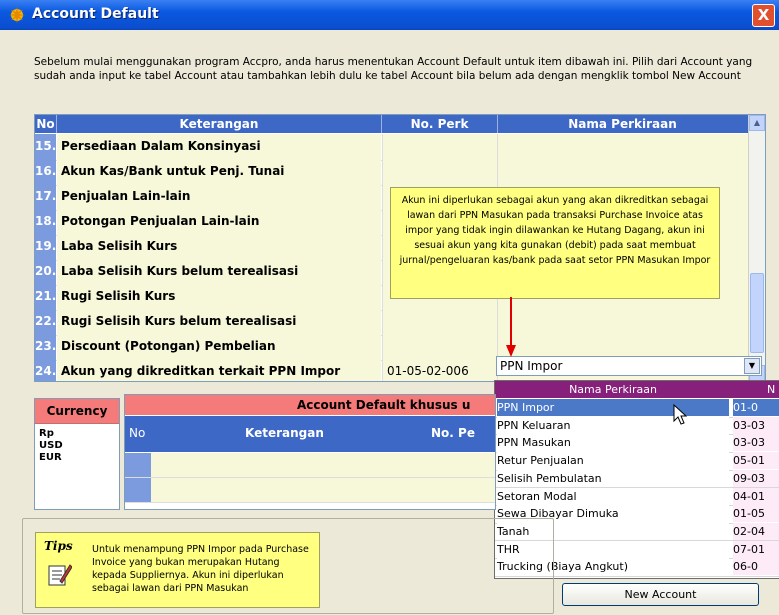 The width and height of the screenshot is (779, 615). I want to click on row-keterangan: Potongan Penjualan Lain-lain, so click(219, 222).